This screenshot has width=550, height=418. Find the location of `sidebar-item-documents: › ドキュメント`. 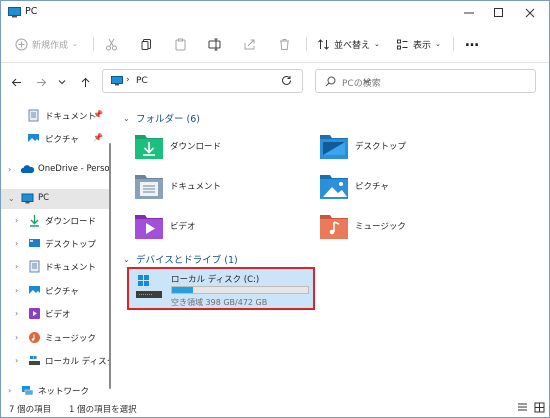

sidebar-item-documents: › ドキュメント is located at coordinates (56, 267).